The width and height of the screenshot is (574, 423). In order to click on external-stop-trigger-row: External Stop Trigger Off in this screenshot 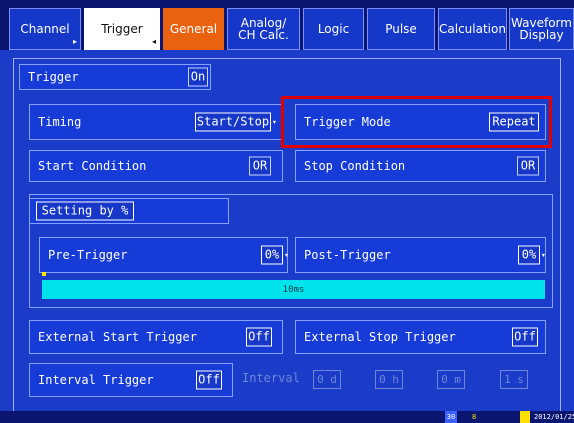, I will do `click(420, 337)`.